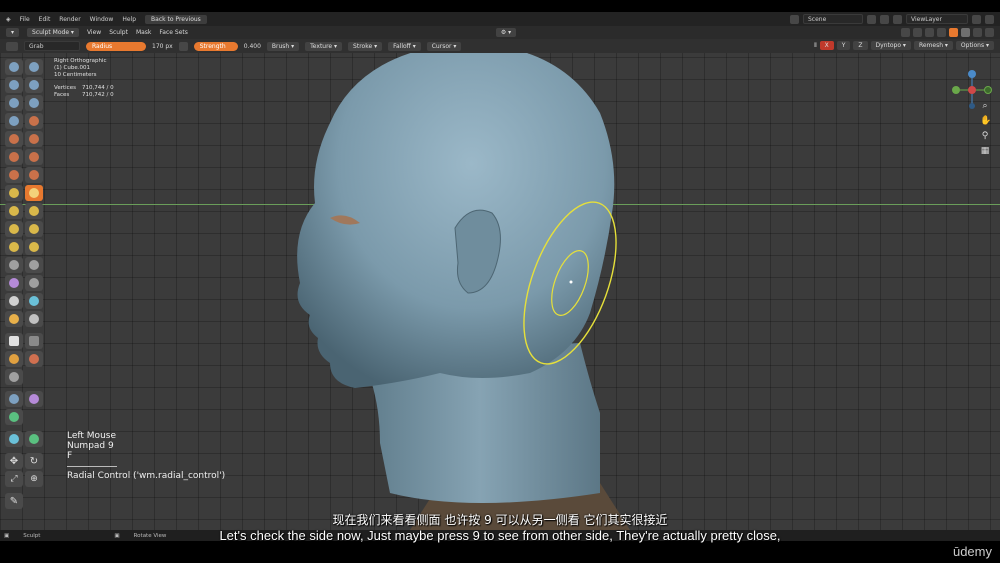 The image size is (1000, 563). What do you see at coordinates (14, 229) in the screenshot?
I see `thumb-brush-icon` at bounding box center [14, 229].